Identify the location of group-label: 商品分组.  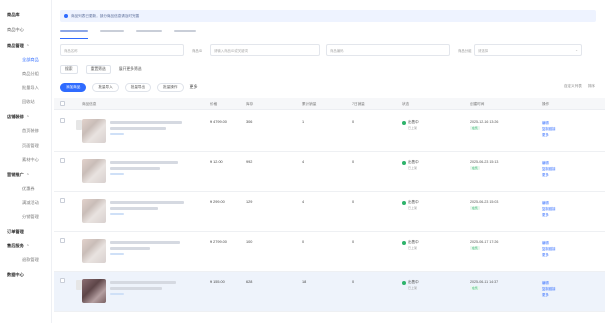
(465, 51).